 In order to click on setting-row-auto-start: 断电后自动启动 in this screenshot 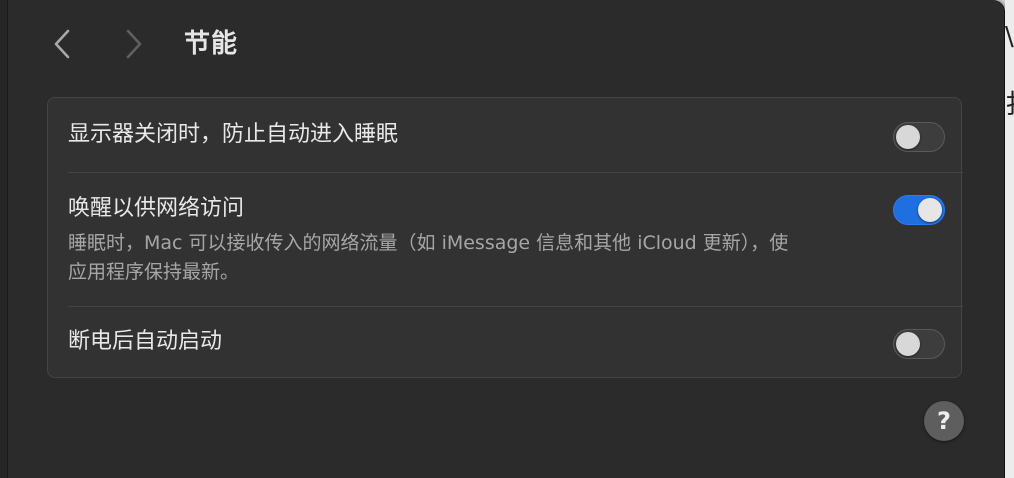, I will do `click(504, 342)`.